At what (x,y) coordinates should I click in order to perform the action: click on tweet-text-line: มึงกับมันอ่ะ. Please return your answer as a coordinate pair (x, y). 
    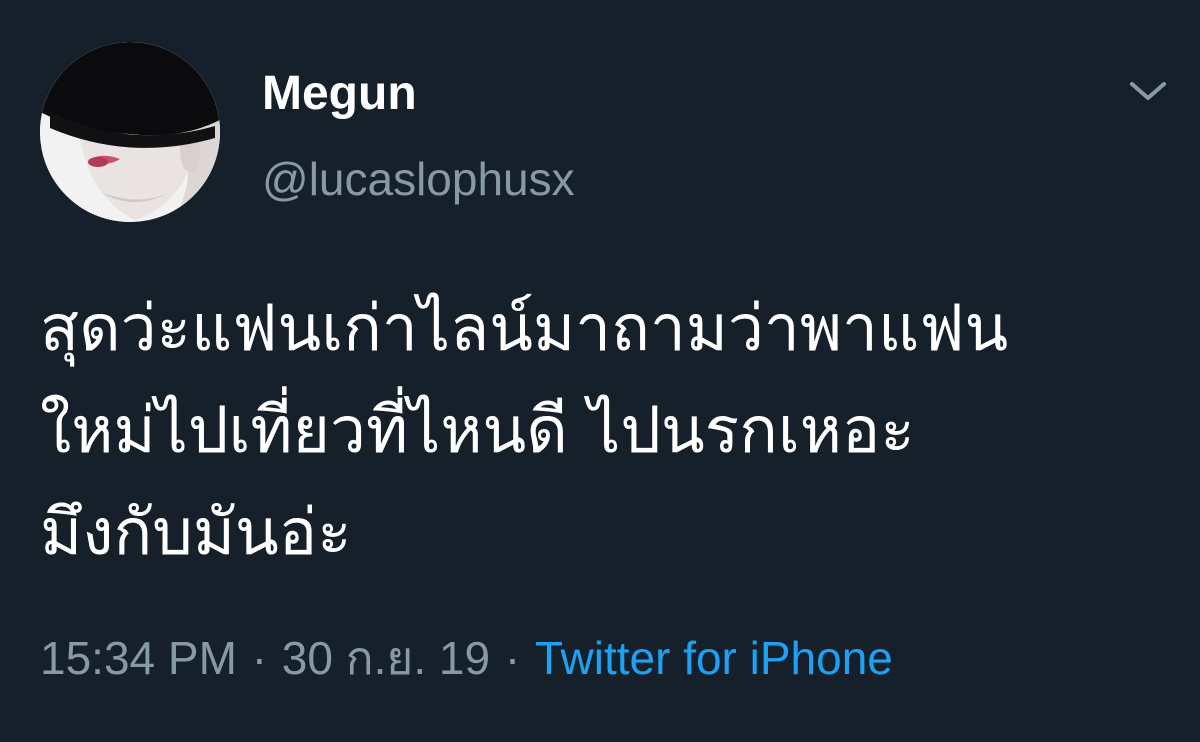
    Looking at the image, I should click on (196, 533).